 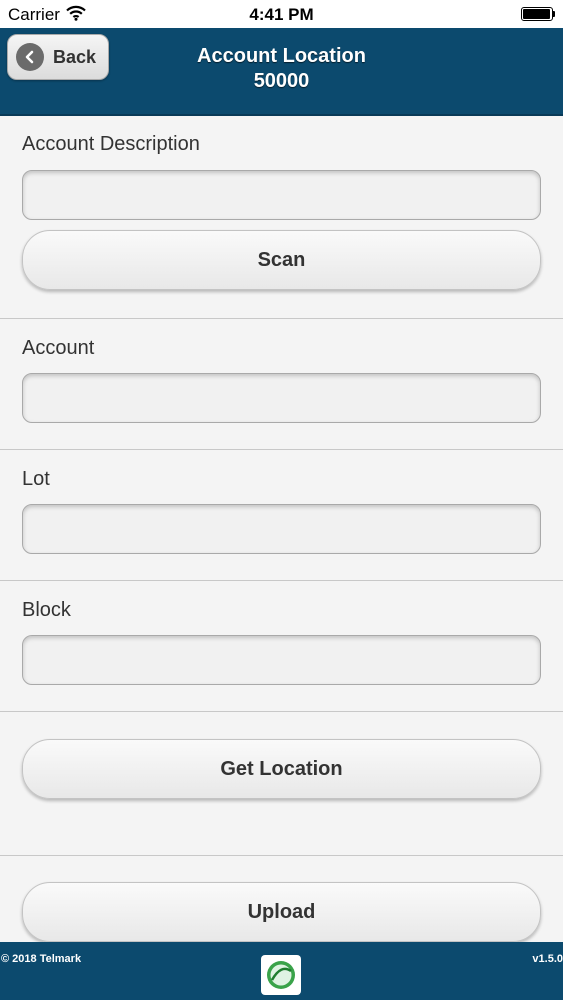 I want to click on upload-section: Upload, so click(x=281, y=899).